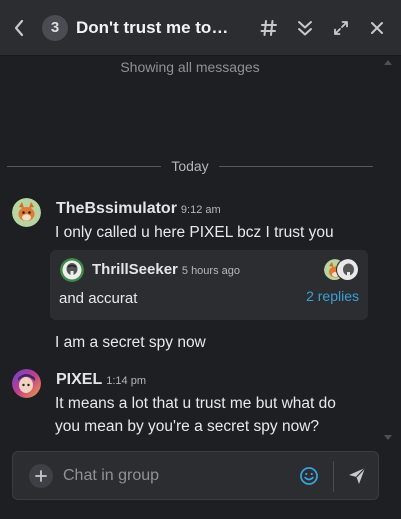  What do you see at coordinates (391, 250) in the screenshot?
I see `scrollbar` at bounding box center [391, 250].